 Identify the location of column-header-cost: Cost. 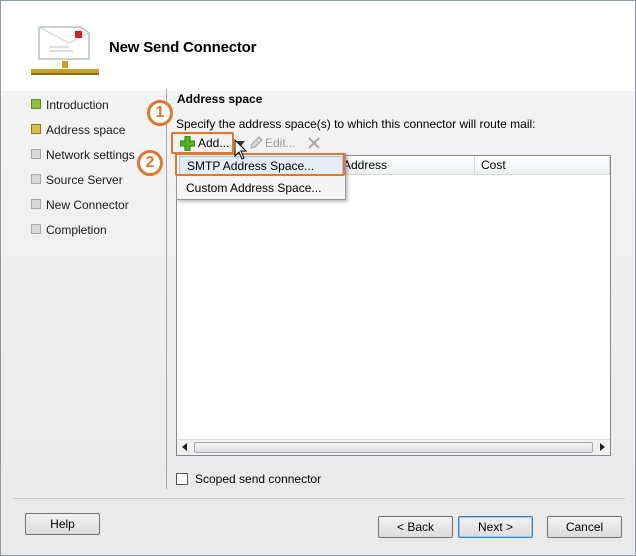
(542, 165).